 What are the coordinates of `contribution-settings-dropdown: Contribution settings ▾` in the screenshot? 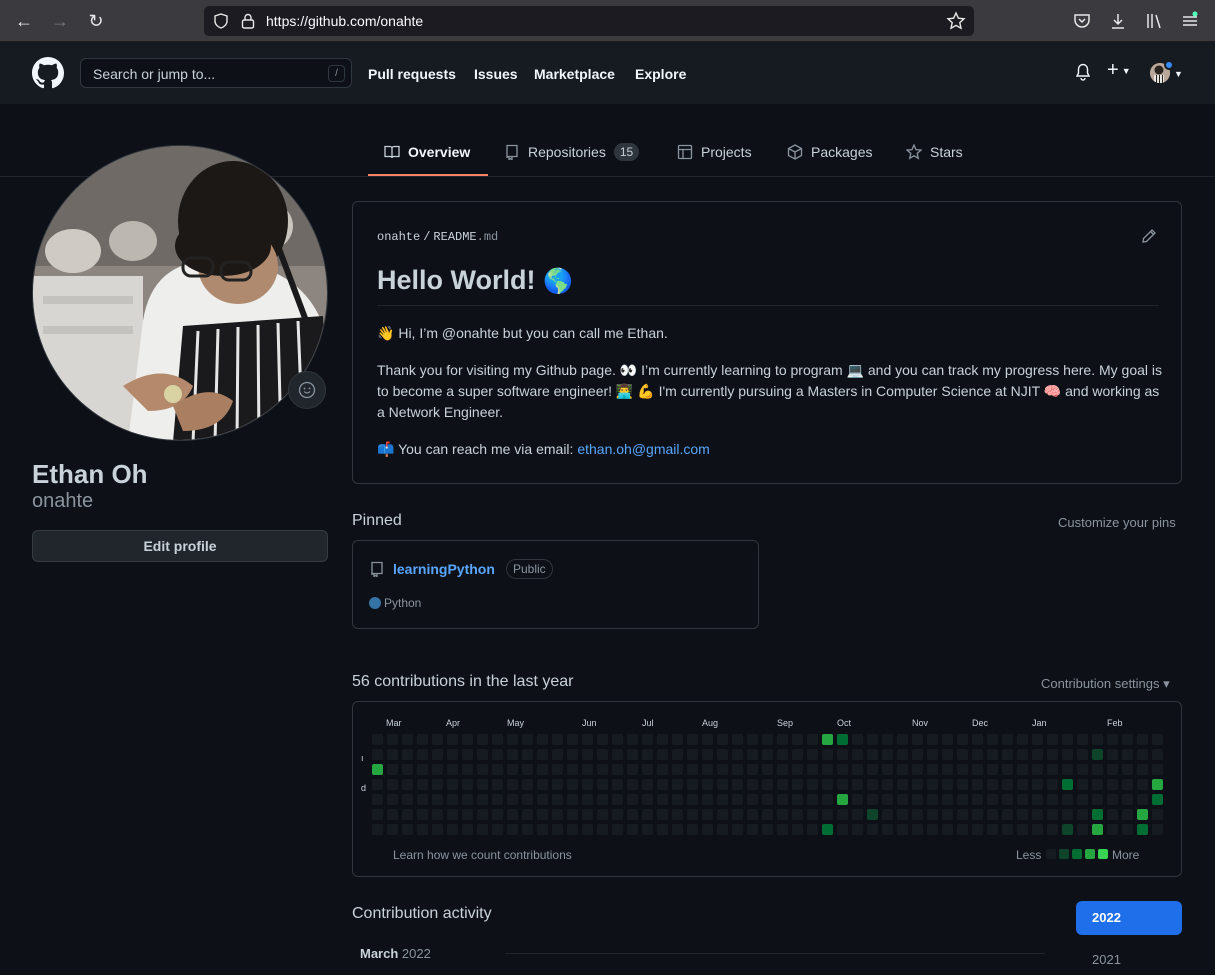 It's located at (1105, 684).